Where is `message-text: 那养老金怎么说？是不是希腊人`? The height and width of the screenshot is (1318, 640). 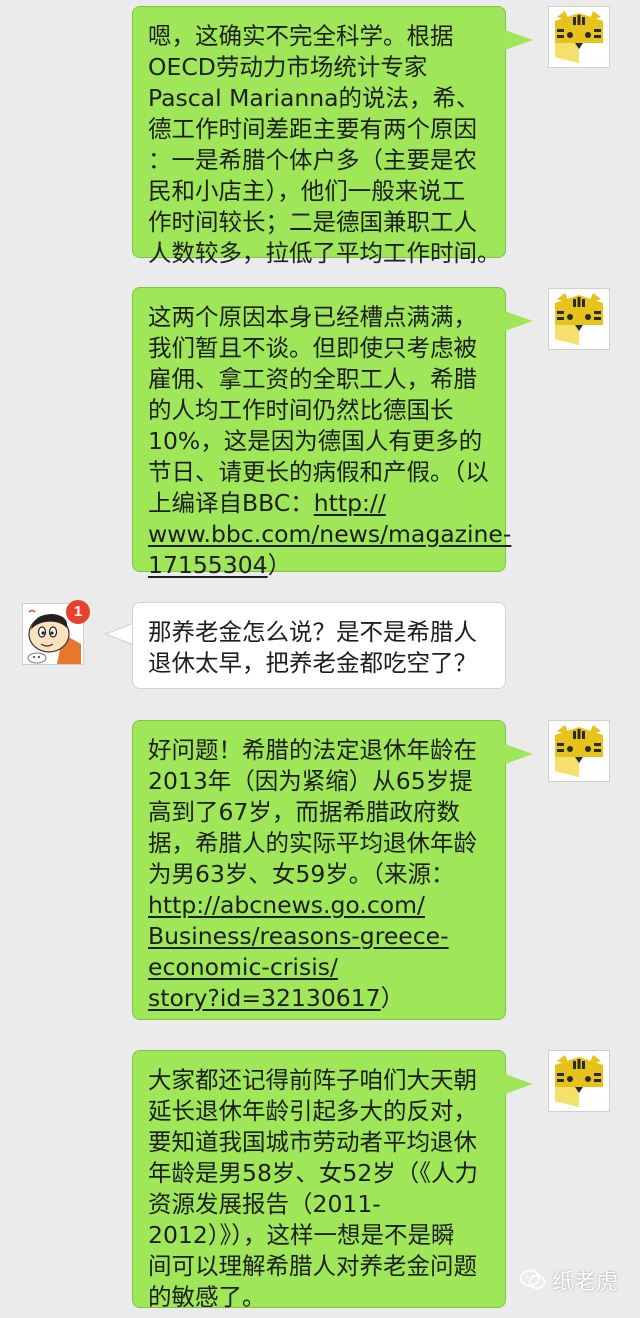
message-text: 那养老金怎么说？是不是希腊人 is located at coordinates (312, 632).